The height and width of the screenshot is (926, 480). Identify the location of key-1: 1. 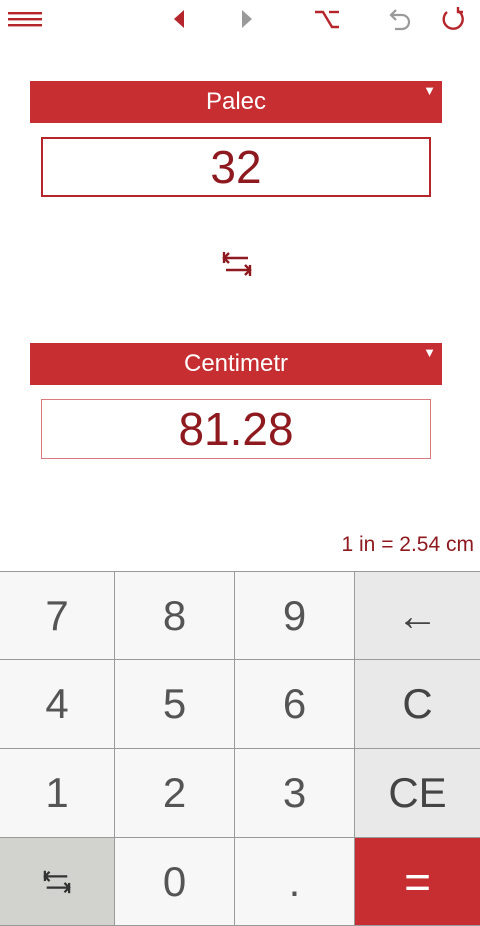
(57, 793).